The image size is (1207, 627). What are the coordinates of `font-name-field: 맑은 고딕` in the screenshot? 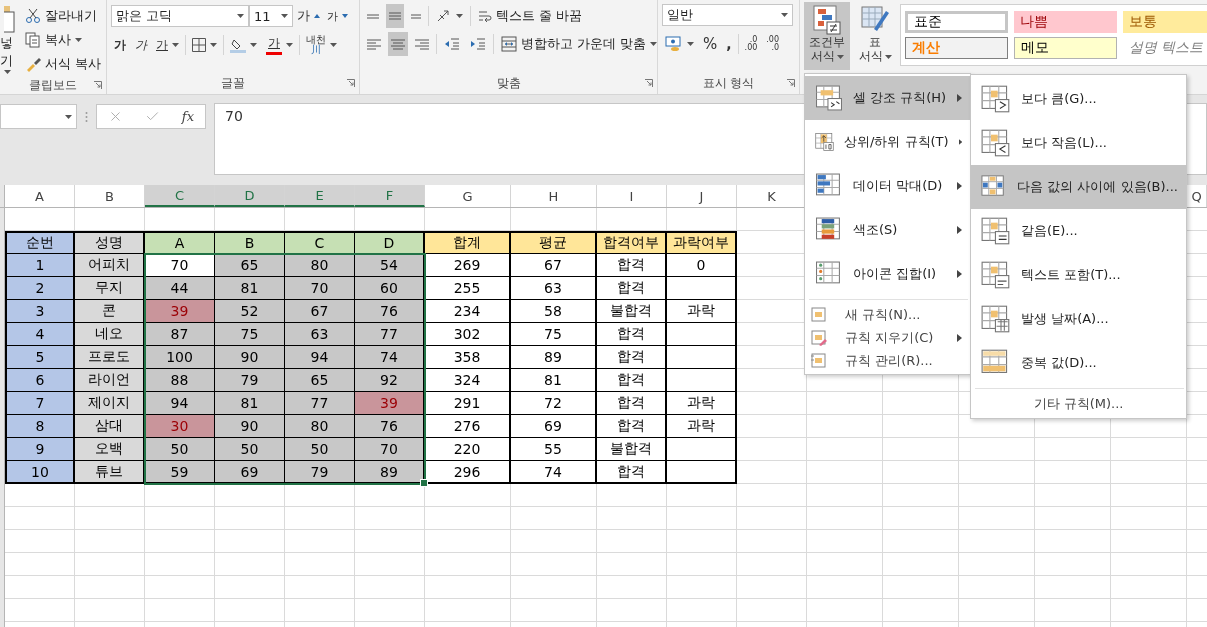 It's located at (180, 16).